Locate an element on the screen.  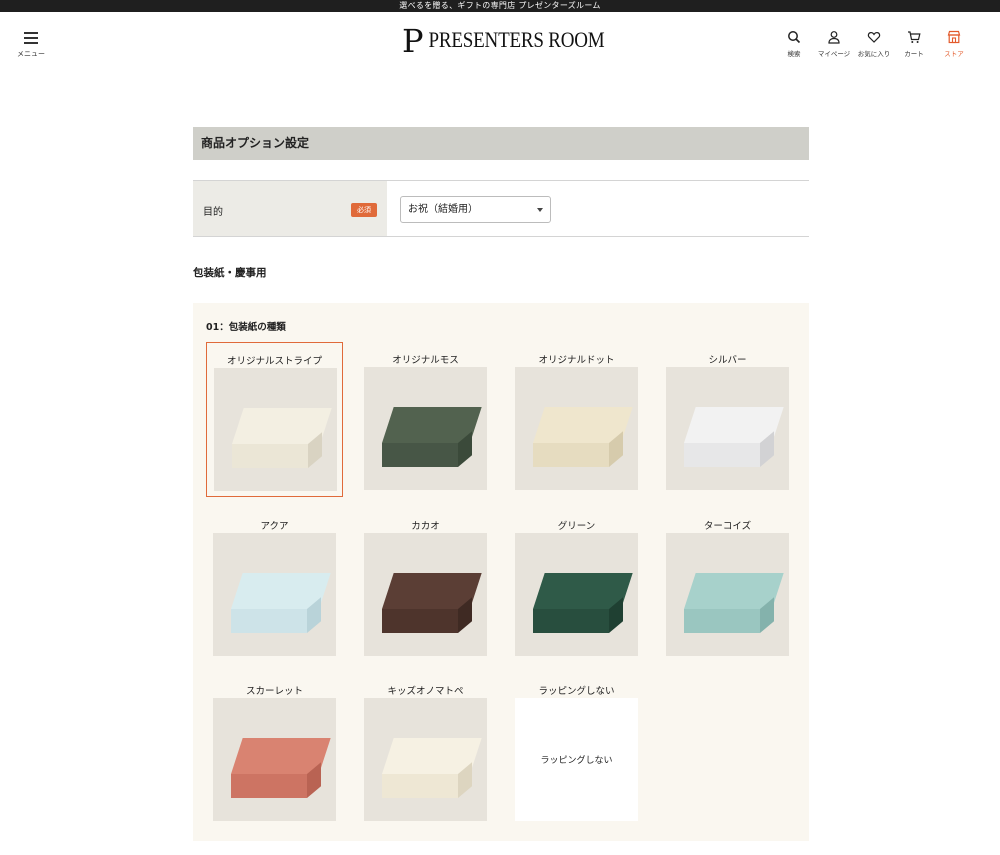
user-icon is located at coordinates (834, 37).